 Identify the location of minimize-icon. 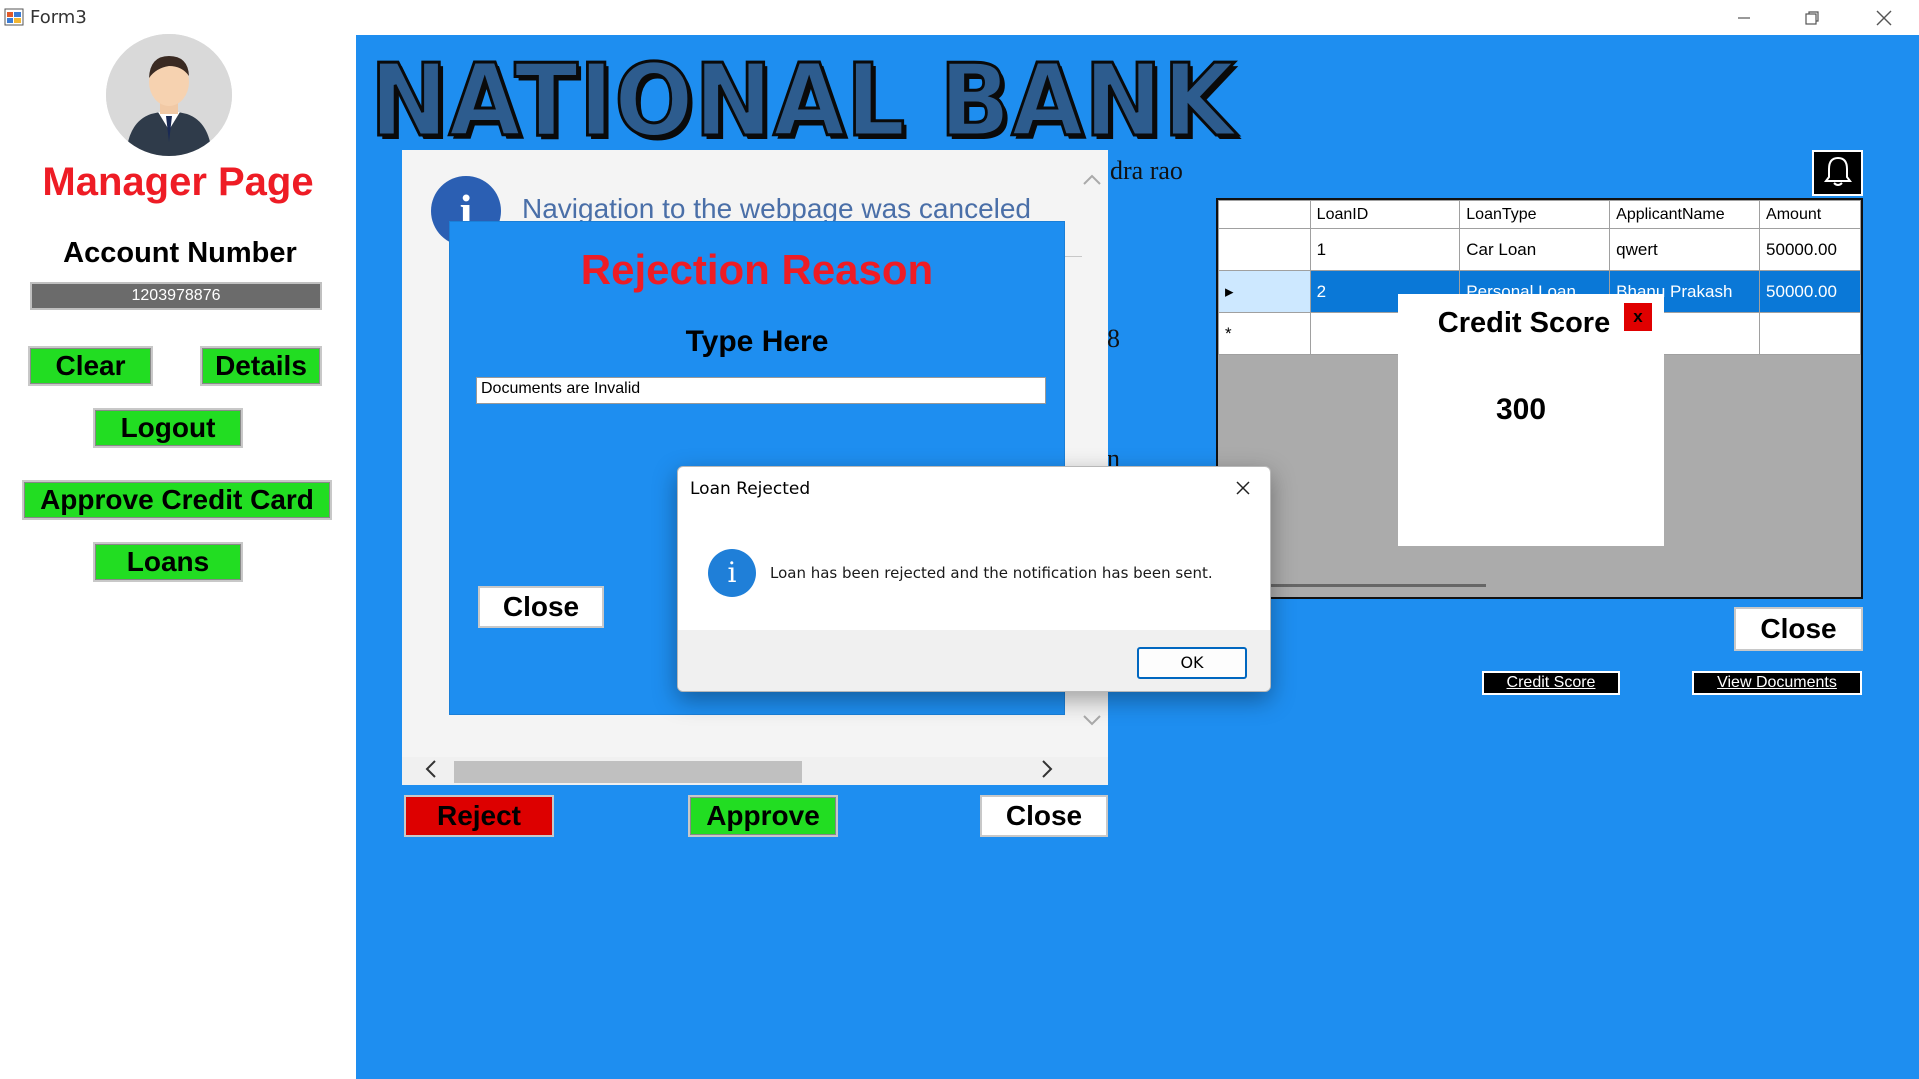
(1744, 17).